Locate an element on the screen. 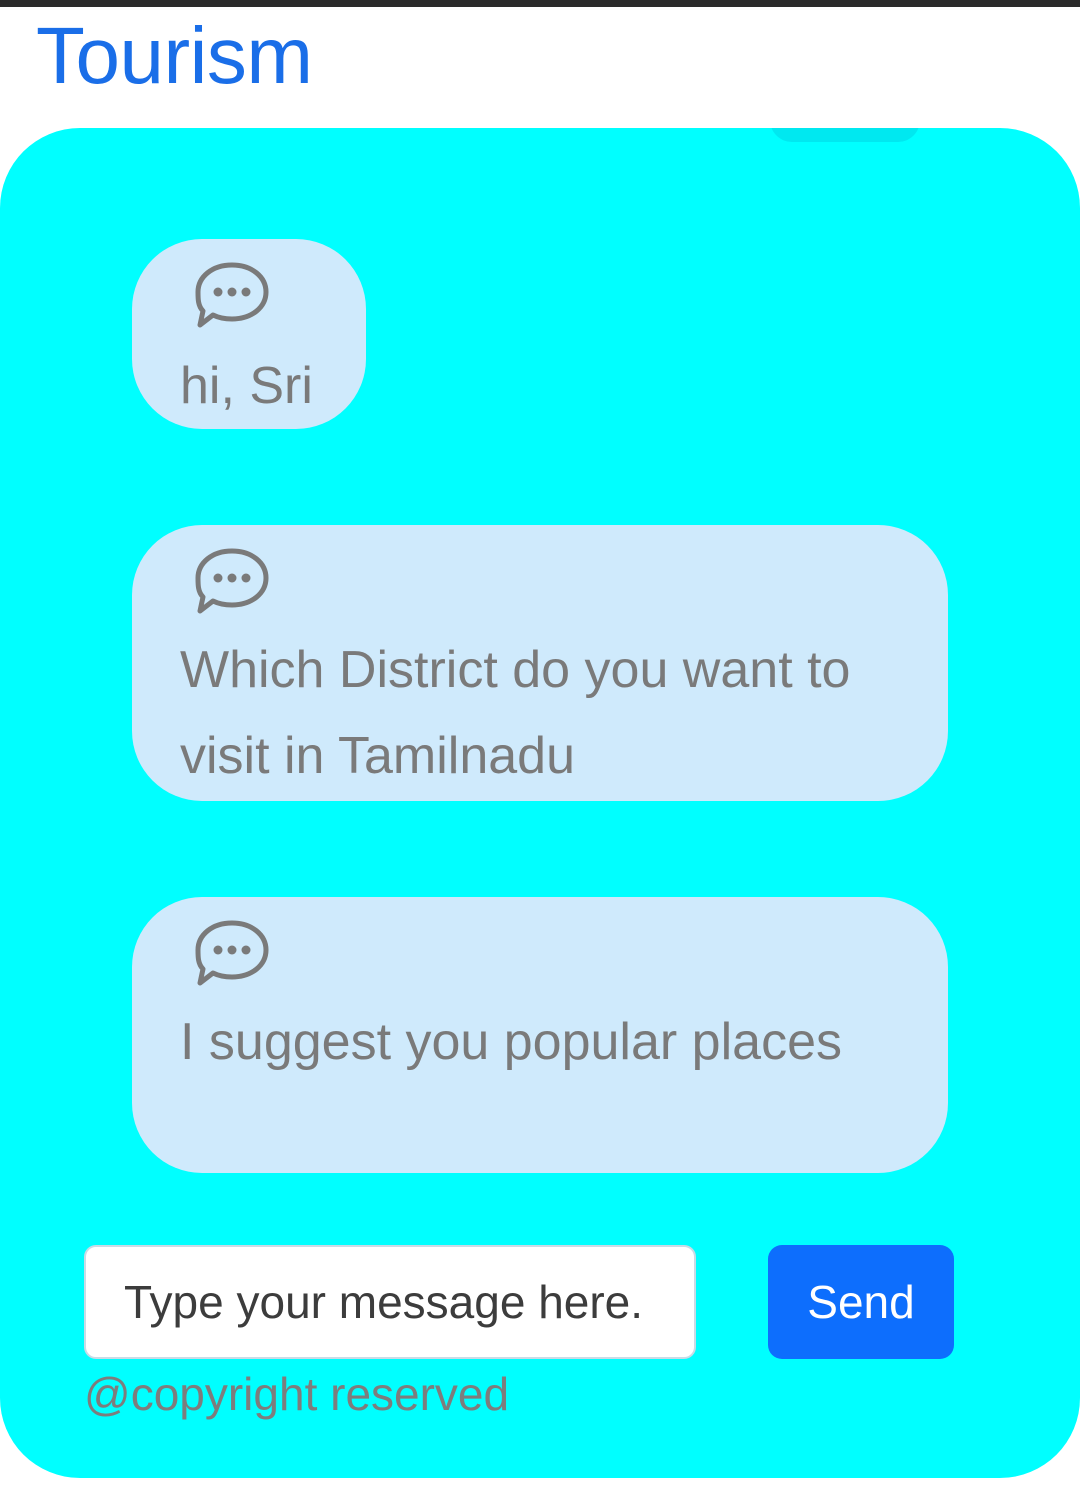 Image resolution: width=1080 pixels, height=1490 pixels. send-button: Send is located at coordinates (861, 1302).